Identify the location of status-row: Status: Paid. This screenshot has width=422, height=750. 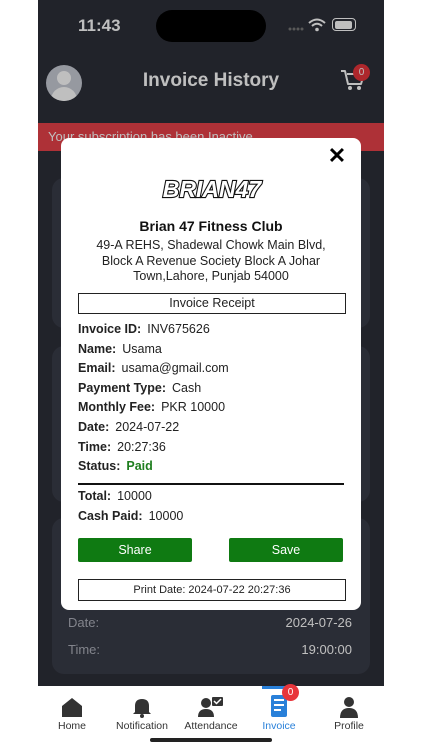
(115, 466).